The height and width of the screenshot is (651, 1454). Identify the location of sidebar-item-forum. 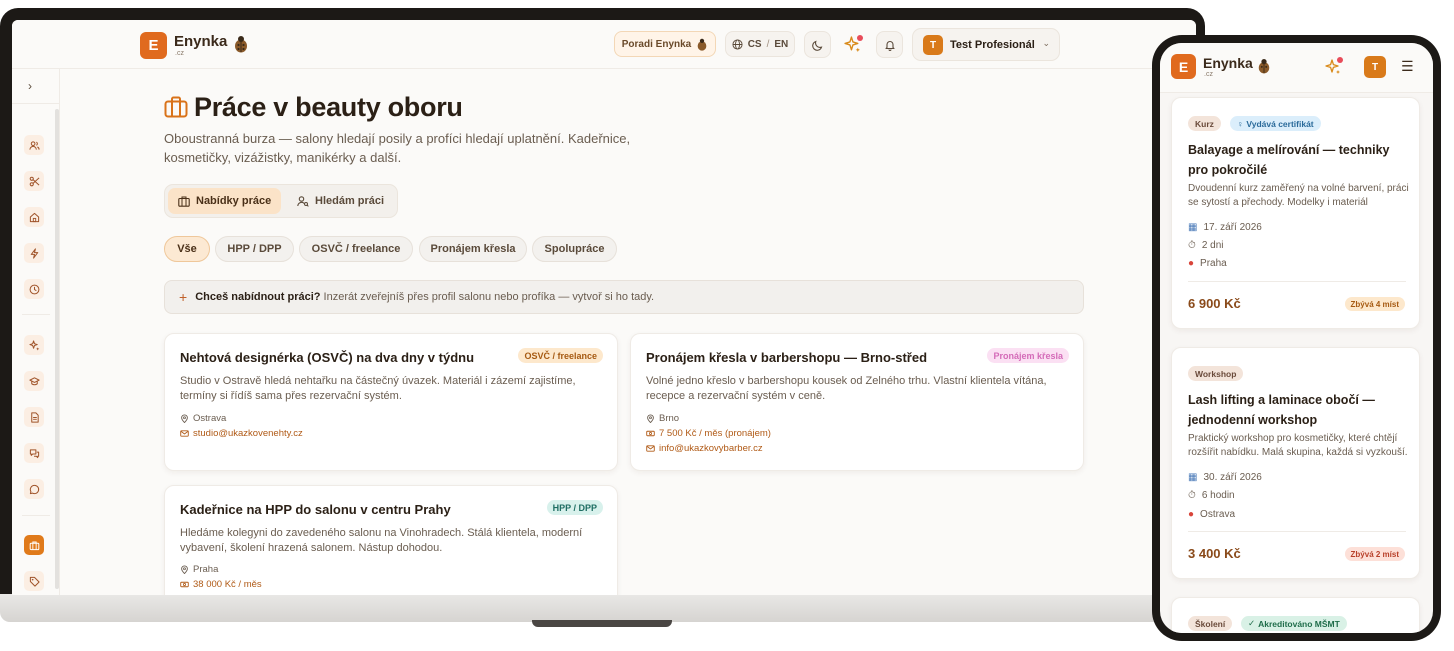
(34, 453).